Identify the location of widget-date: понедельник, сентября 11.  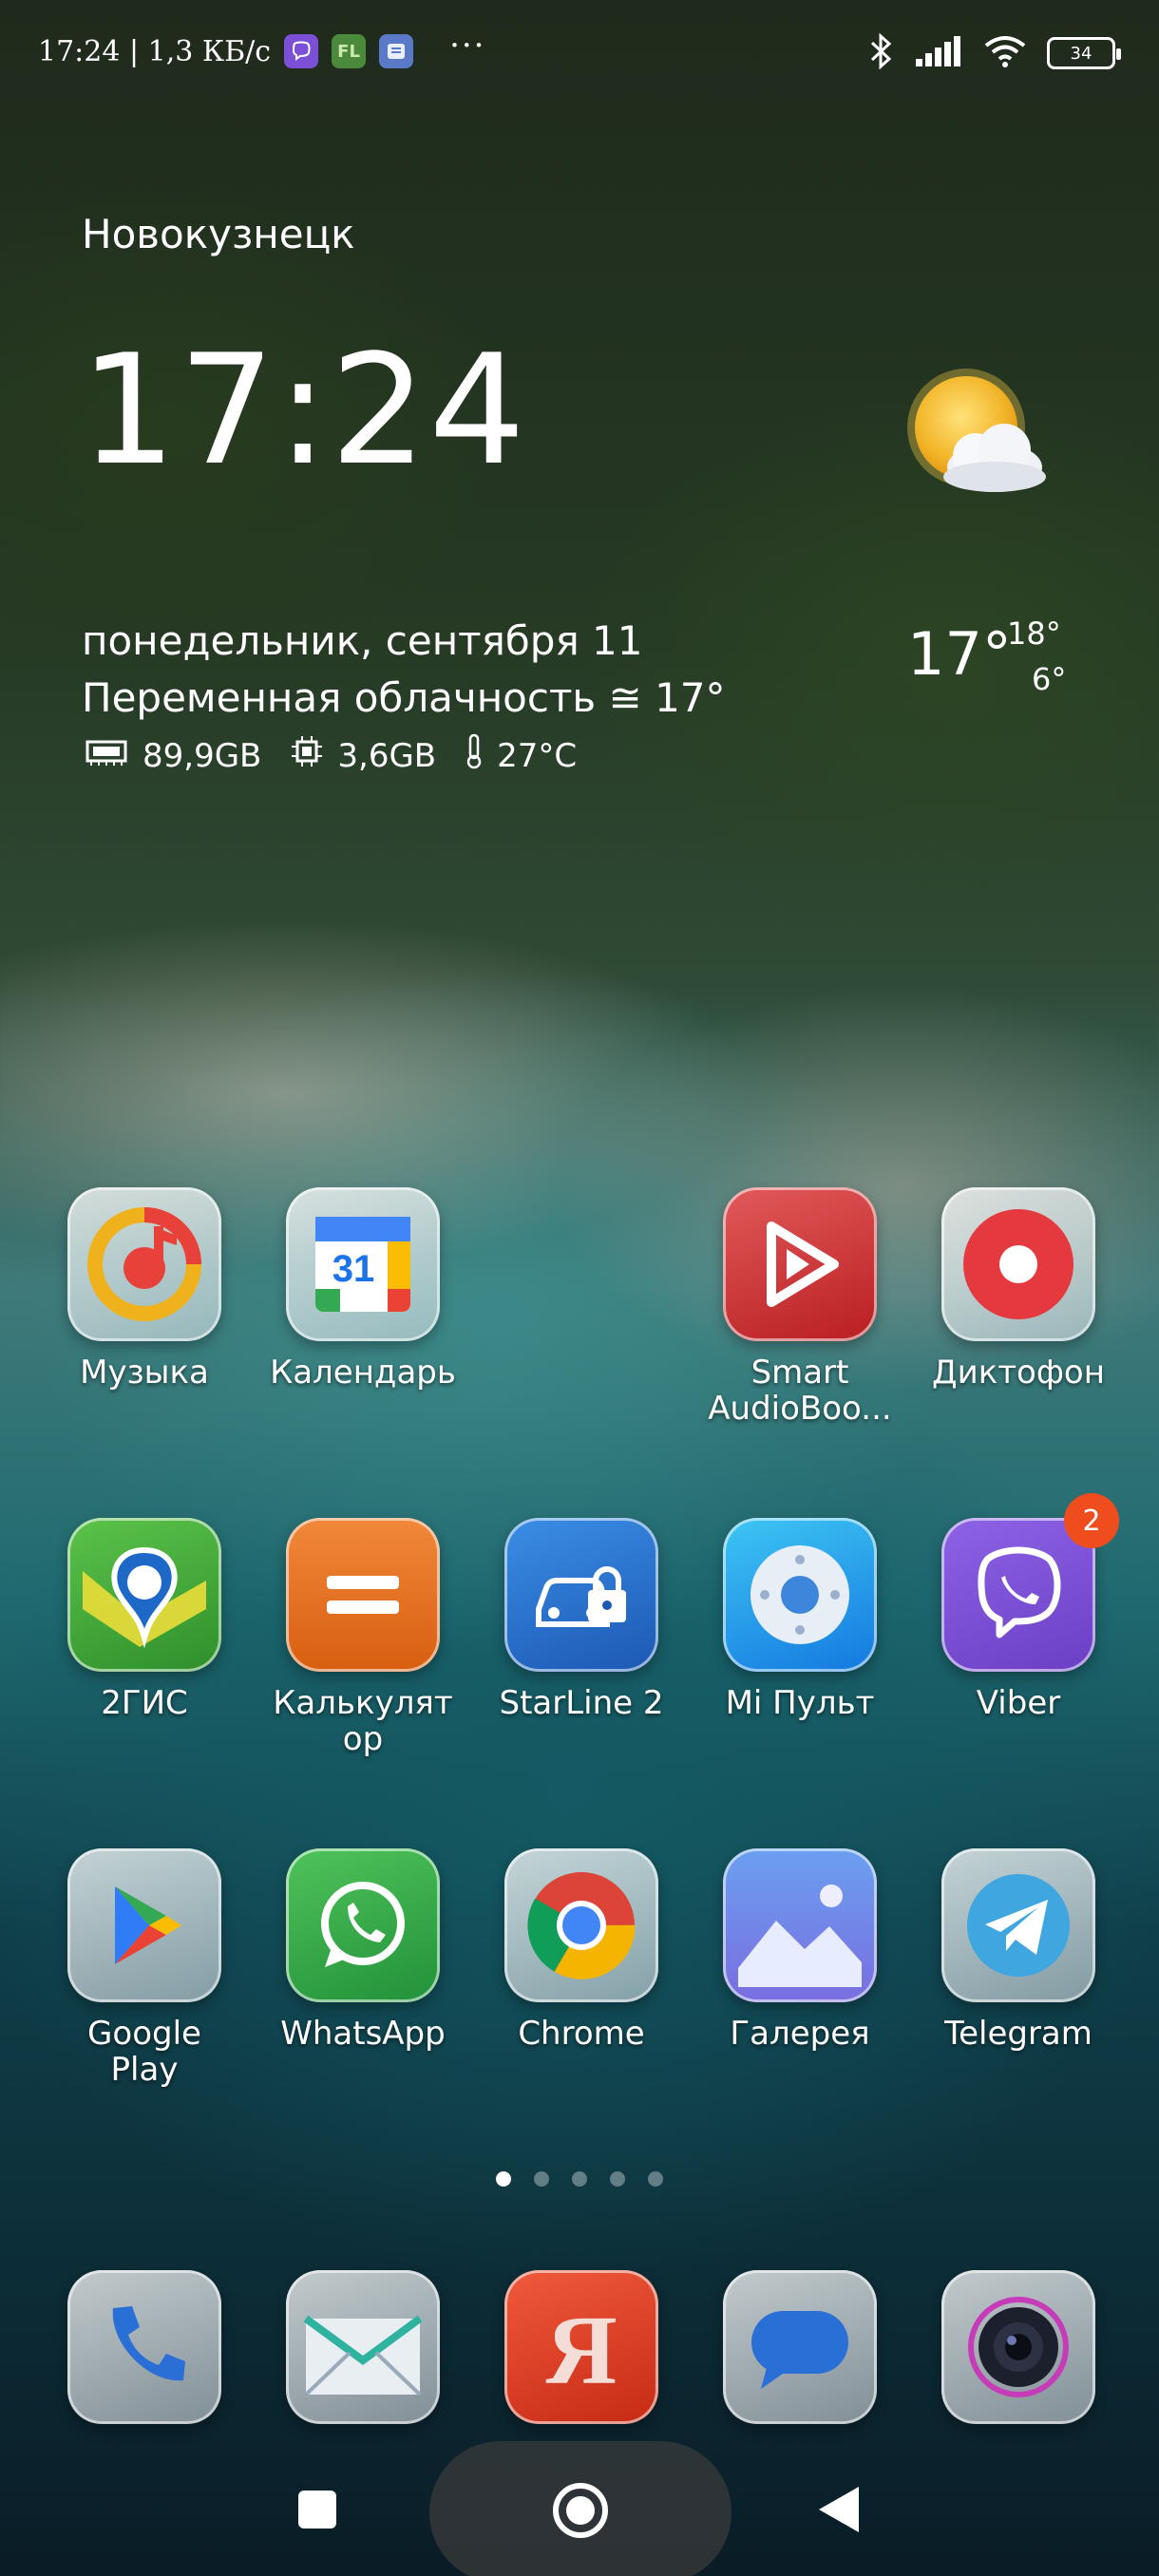
(362, 640).